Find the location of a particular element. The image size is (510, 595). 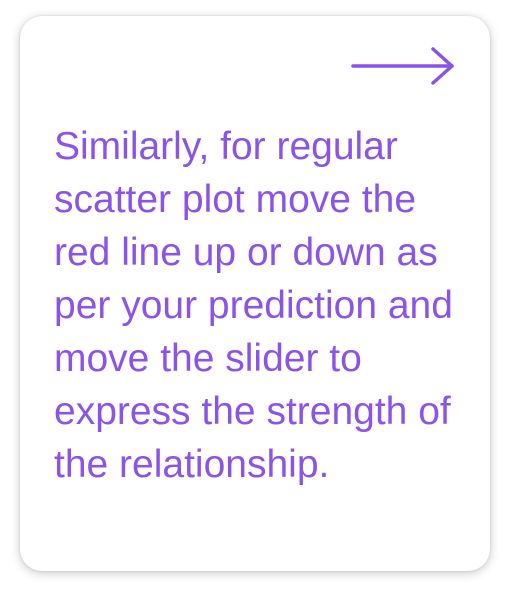

arrow-right-icon is located at coordinates (402, 66).